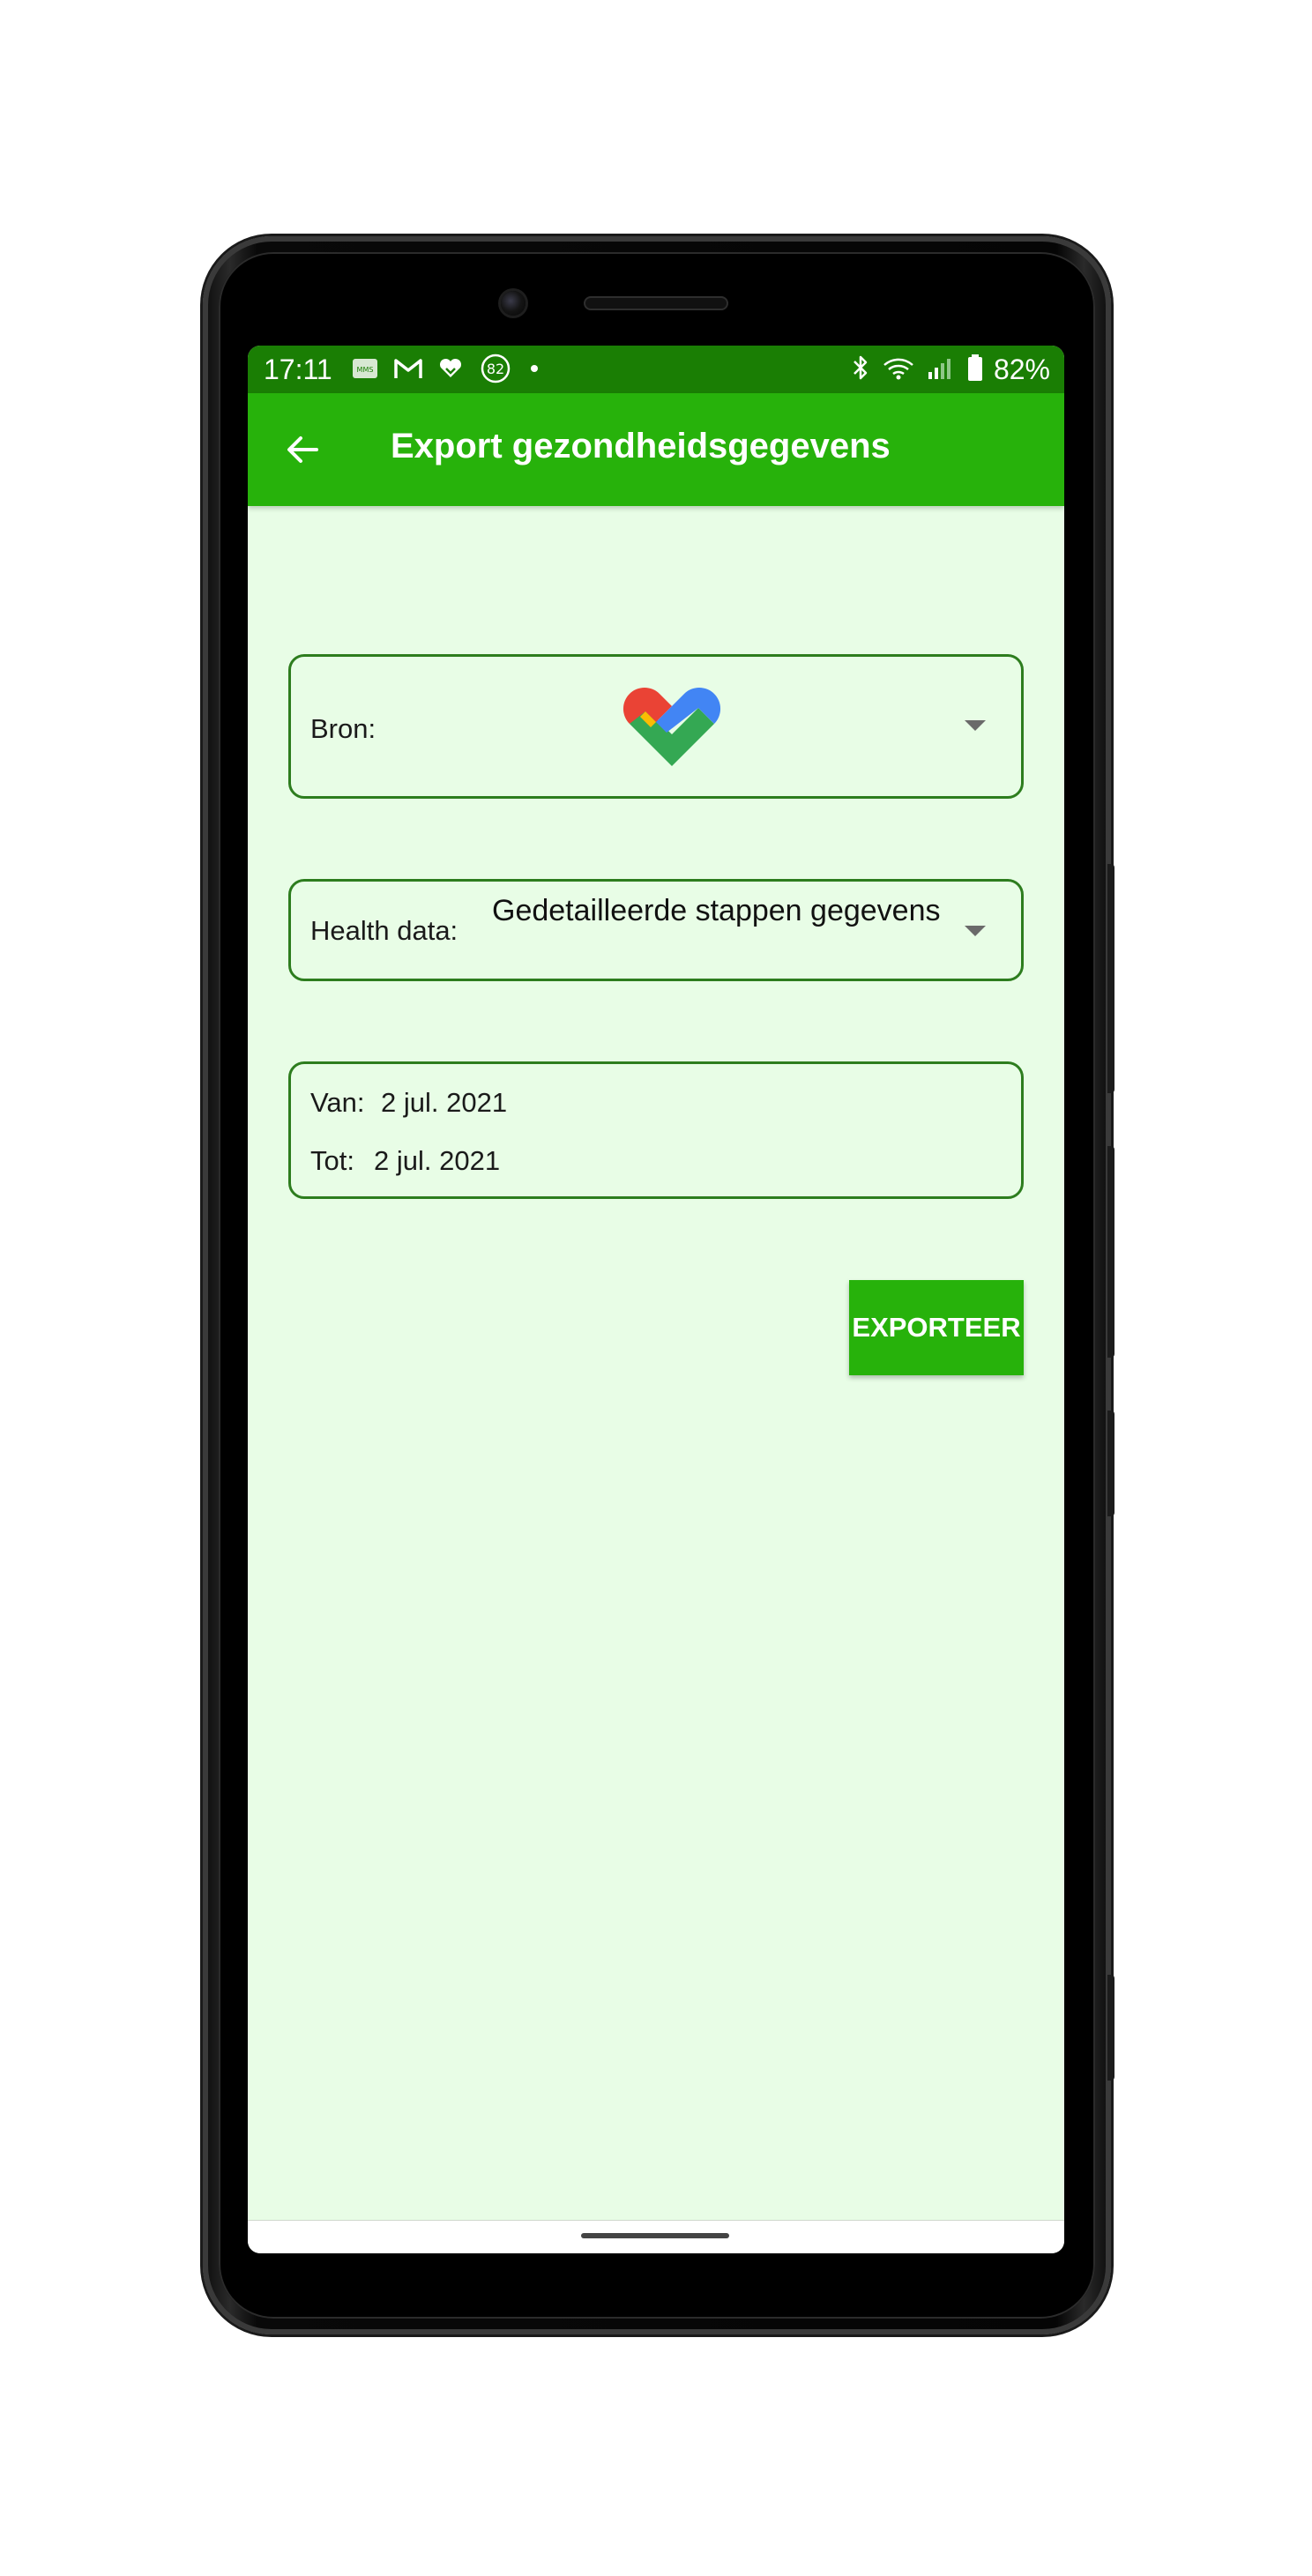 The width and height of the screenshot is (1312, 2576). What do you see at coordinates (1110, 2028) in the screenshot?
I see `shutter-button` at bounding box center [1110, 2028].